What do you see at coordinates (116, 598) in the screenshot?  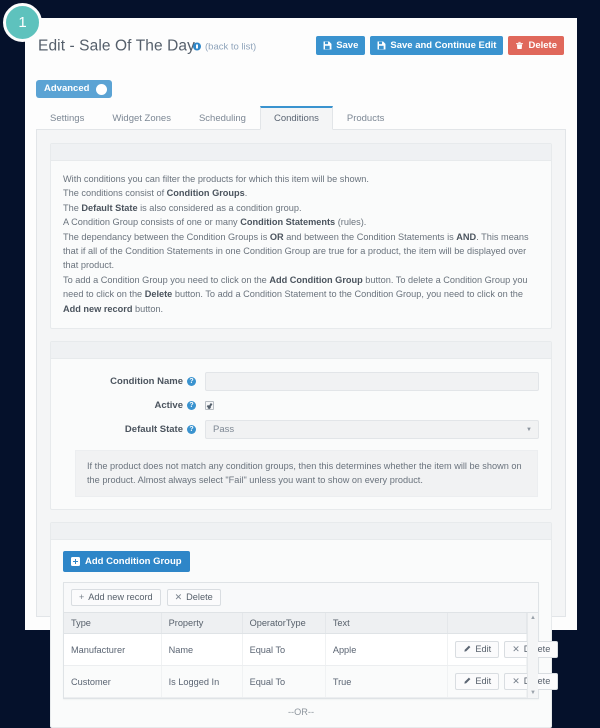 I see `add-new-record-button: + Add new record` at bounding box center [116, 598].